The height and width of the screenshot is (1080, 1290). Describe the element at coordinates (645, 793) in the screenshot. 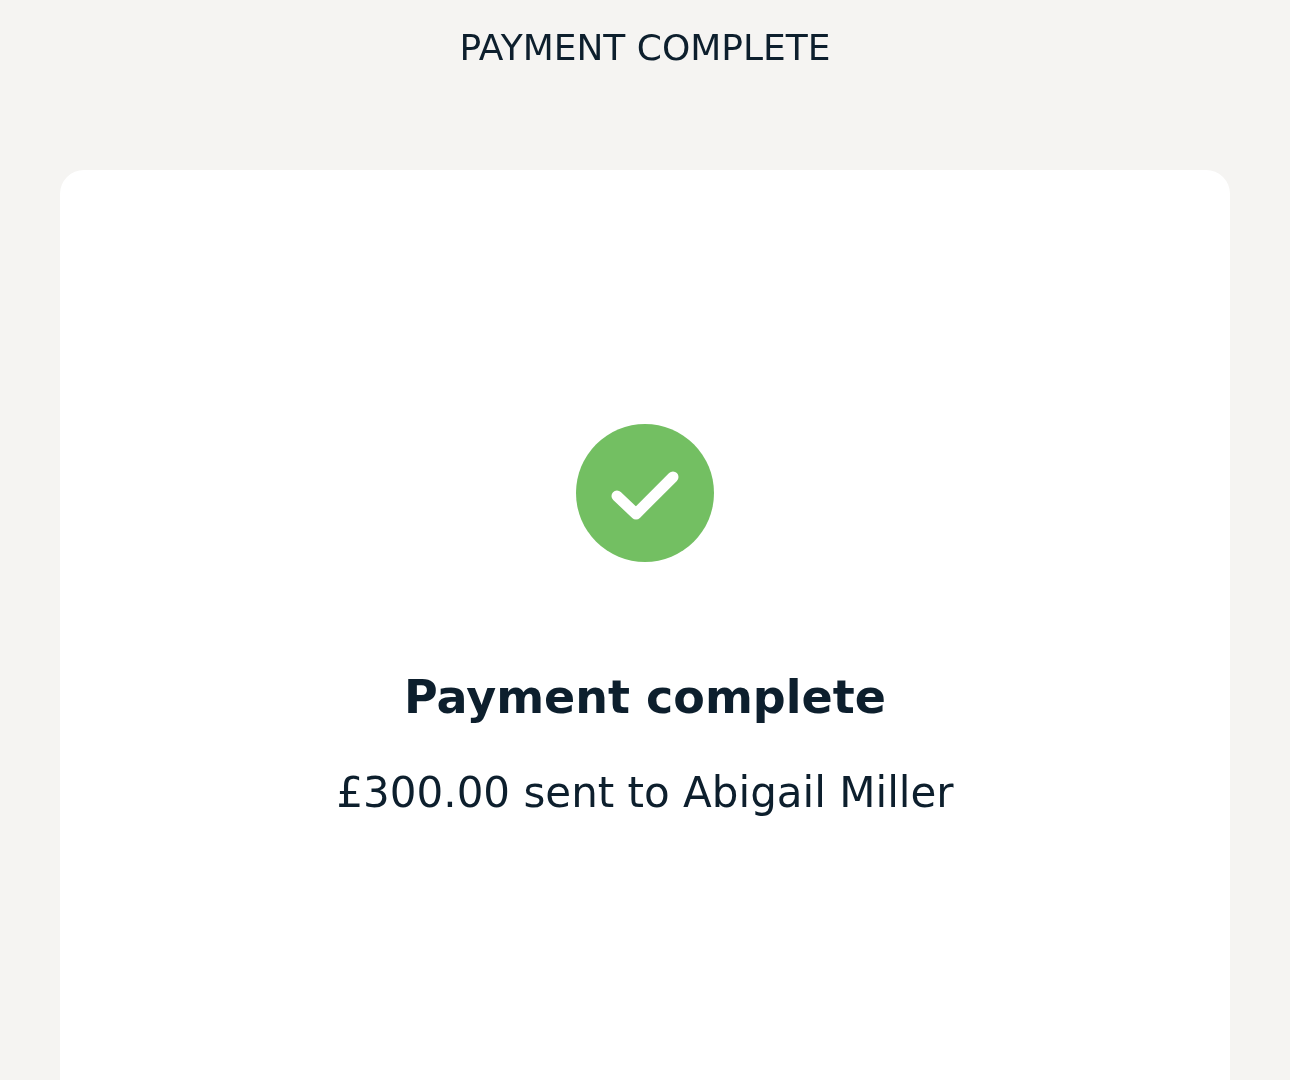

I see `confirmation-message: £300.00 sent to Abigail Miller` at that location.